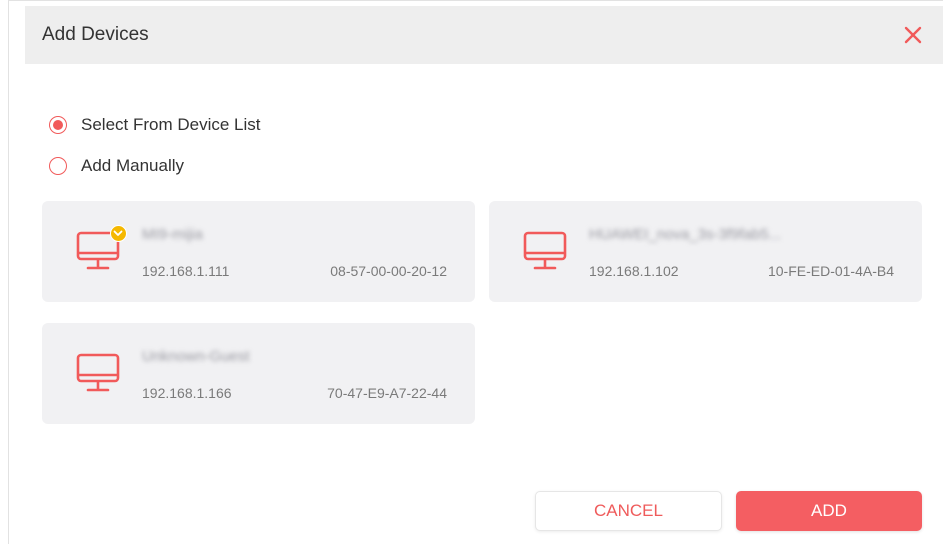 Image resolution: width=943 pixels, height=544 pixels. I want to click on option-add-manually: Add Manually, so click(116, 166).